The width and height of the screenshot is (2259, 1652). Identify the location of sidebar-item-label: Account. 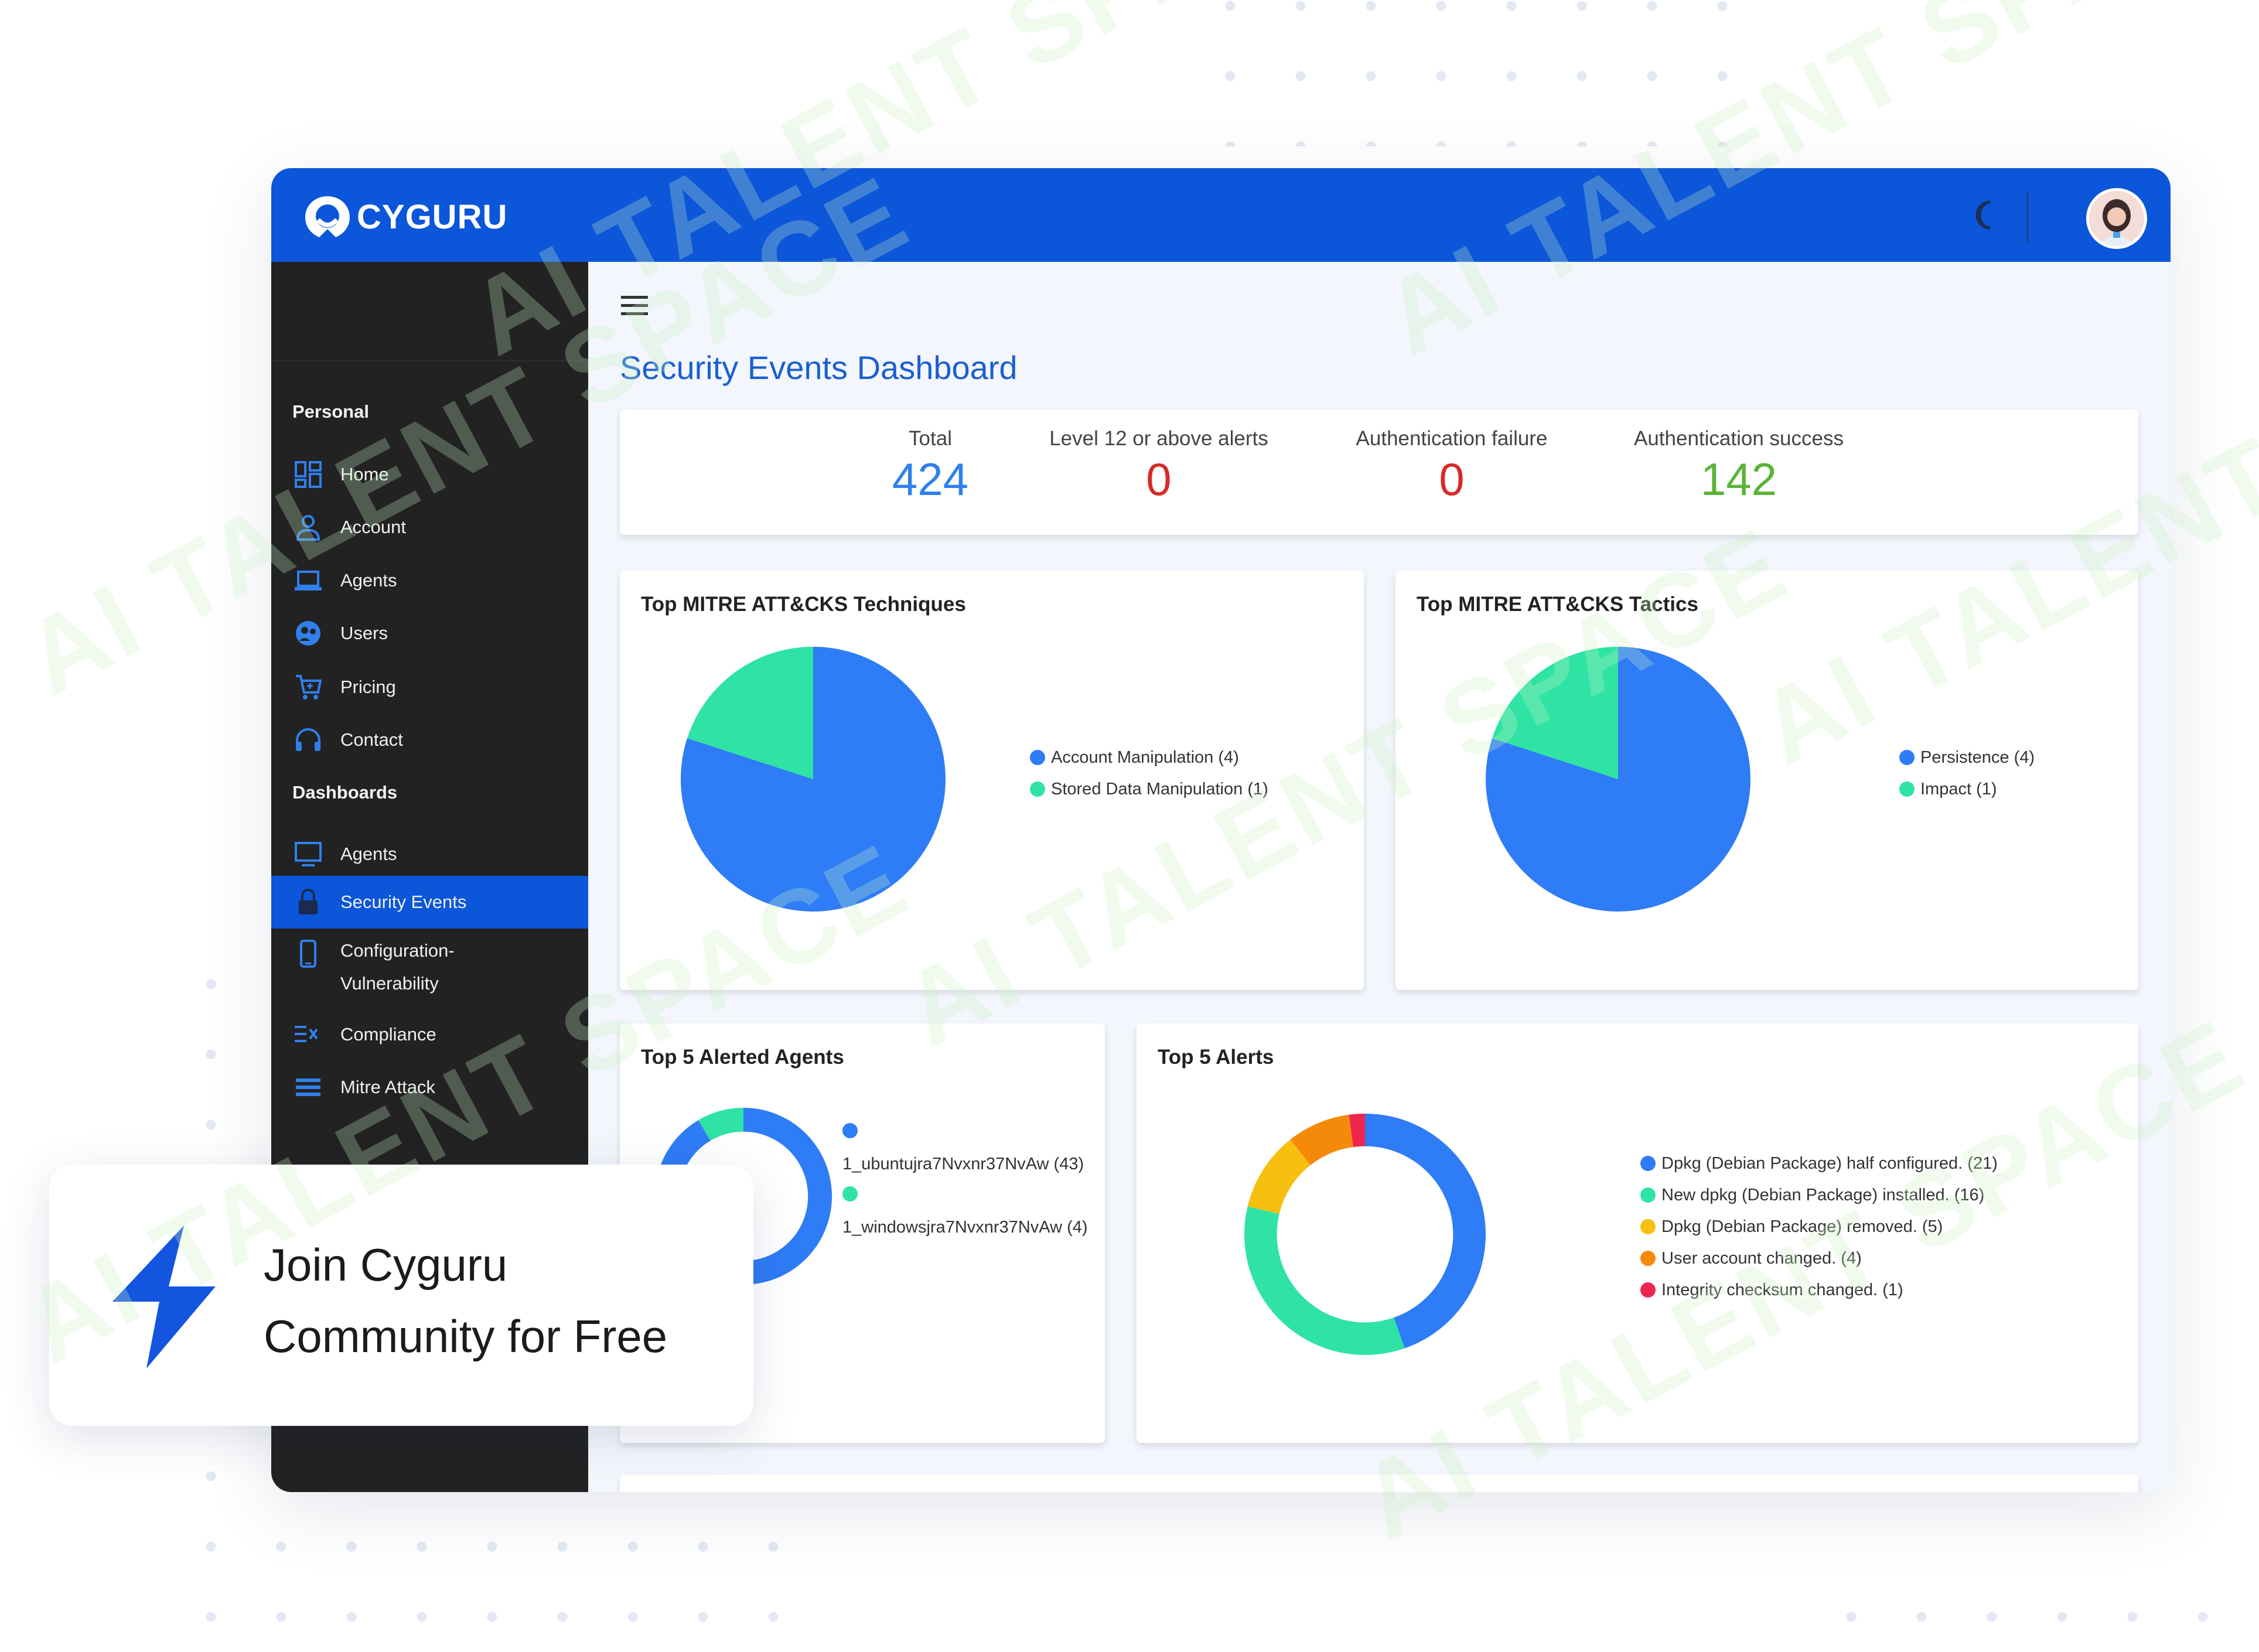
(373, 527).